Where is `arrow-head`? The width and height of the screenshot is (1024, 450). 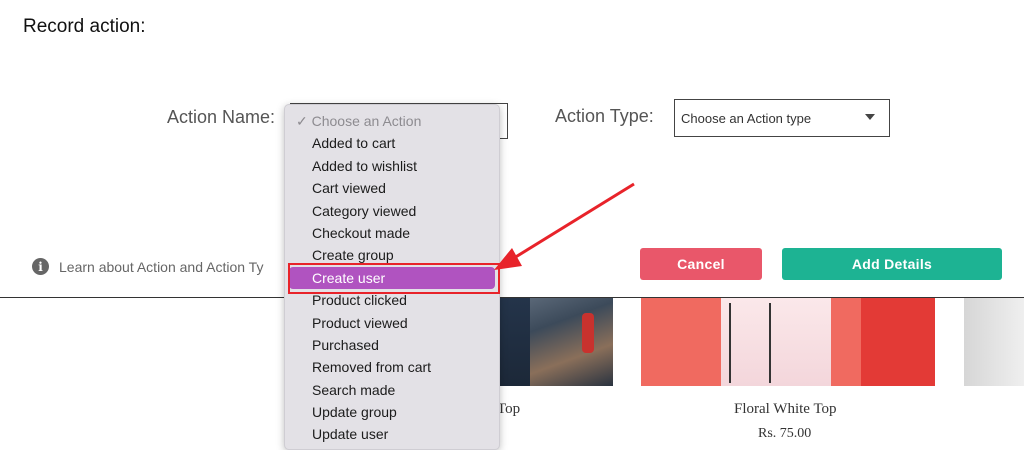 arrow-head is located at coordinates (508, 259).